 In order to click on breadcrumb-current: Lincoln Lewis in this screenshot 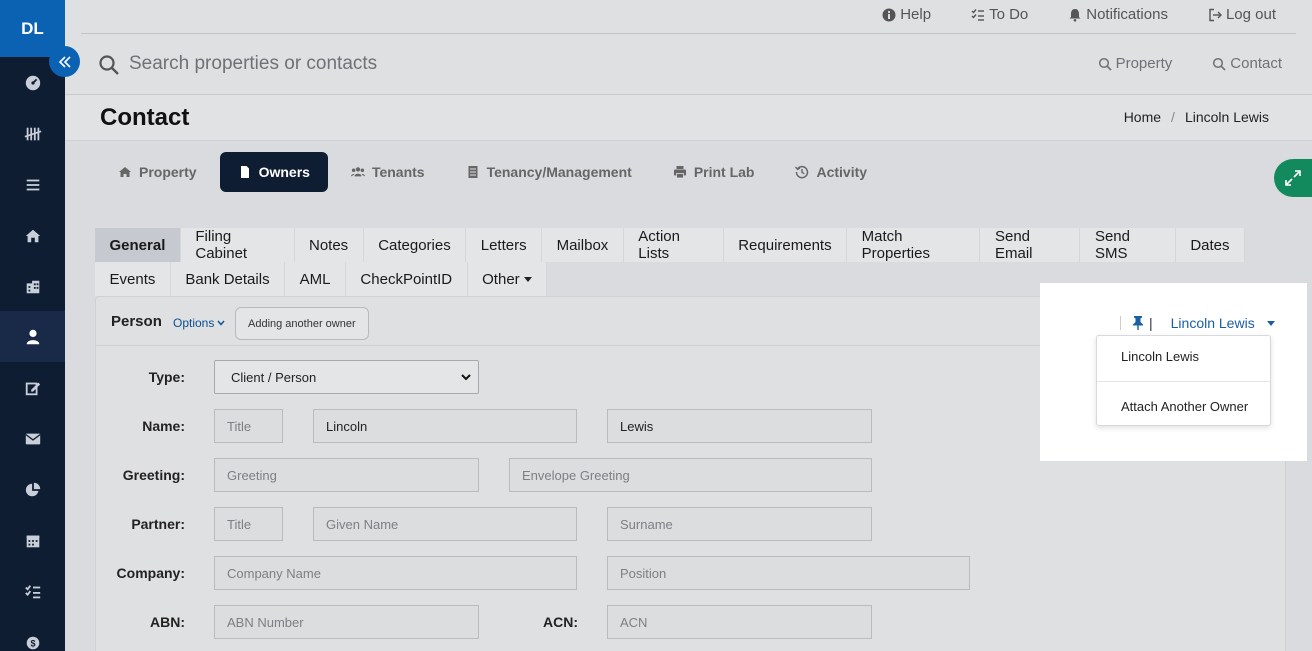, I will do `click(1226, 117)`.